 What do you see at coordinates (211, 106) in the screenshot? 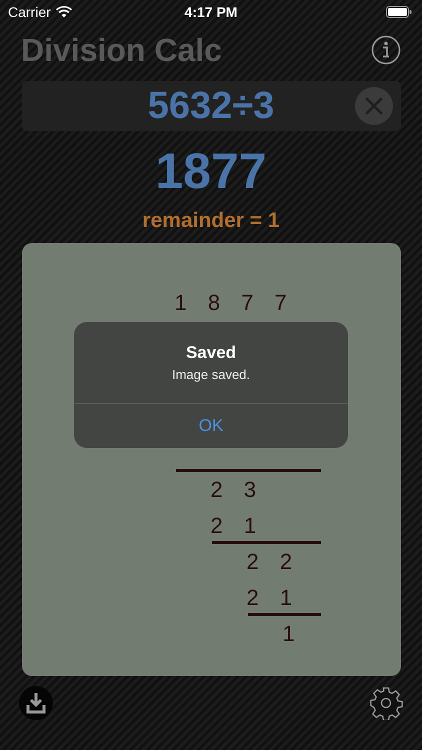
I see `expression-field: 5632÷3` at bounding box center [211, 106].